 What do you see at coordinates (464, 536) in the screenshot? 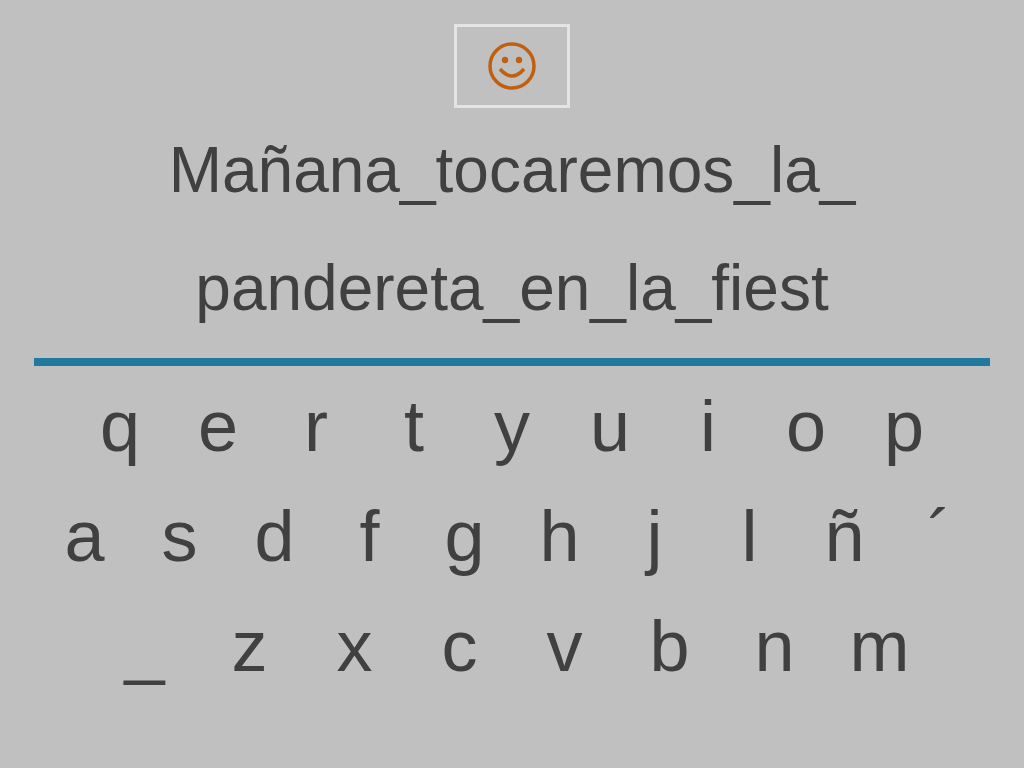
I see `letter-key: g` at bounding box center [464, 536].